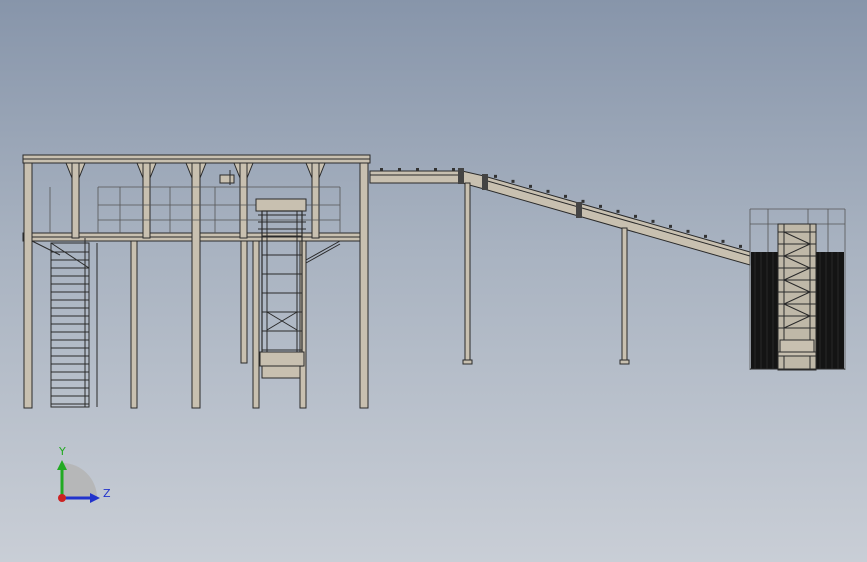 Image resolution: width=867 pixels, height=562 pixels. I want to click on stairway, so click(74, 323).